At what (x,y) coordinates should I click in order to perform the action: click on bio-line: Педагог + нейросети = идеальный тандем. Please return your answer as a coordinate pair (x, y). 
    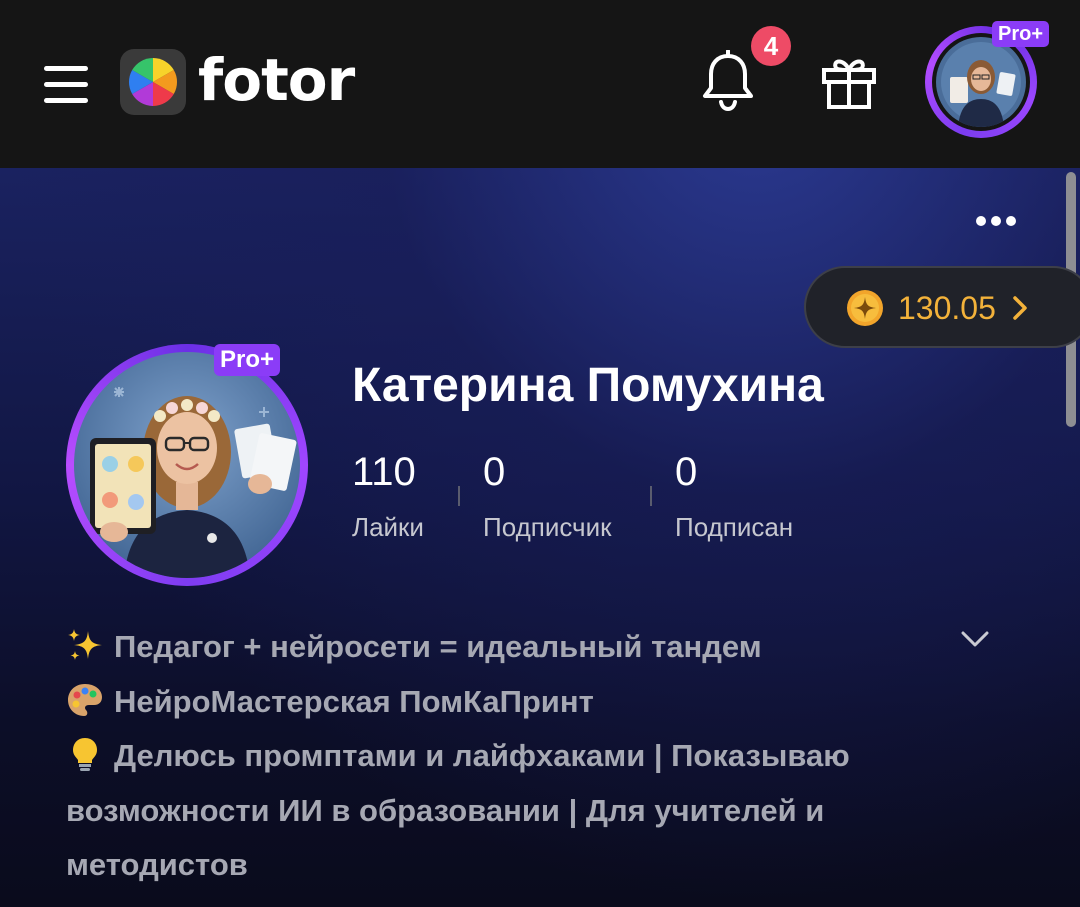
    Looking at the image, I should click on (476, 647).